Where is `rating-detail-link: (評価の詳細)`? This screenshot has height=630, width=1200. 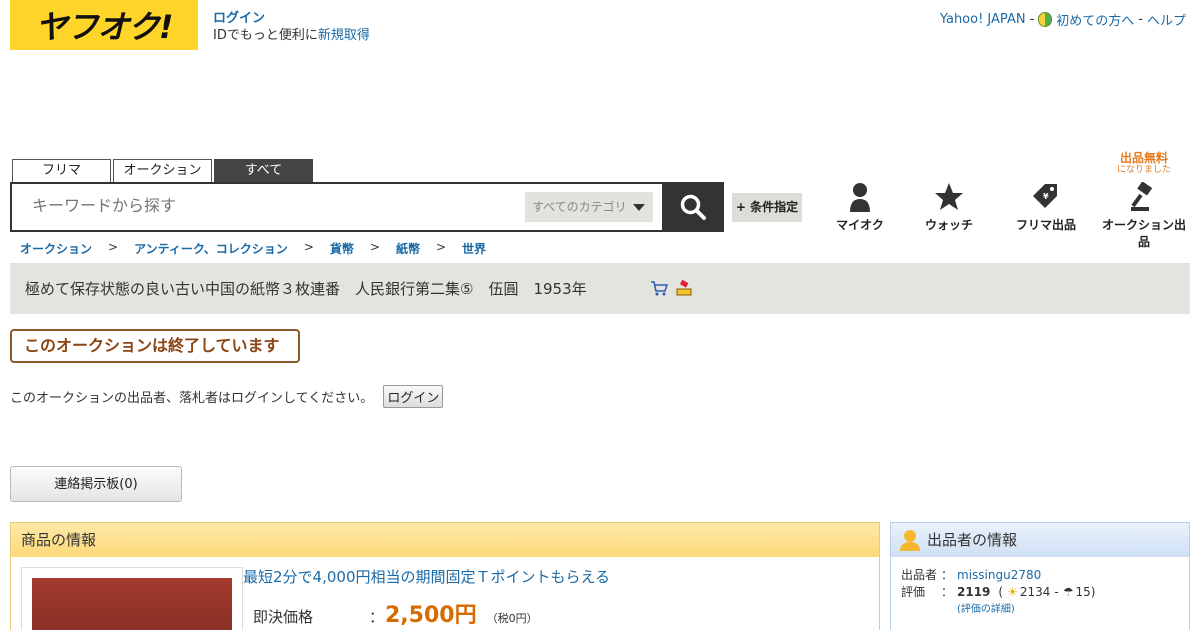 rating-detail-link: (評価の詳細) is located at coordinates (1040, 609).